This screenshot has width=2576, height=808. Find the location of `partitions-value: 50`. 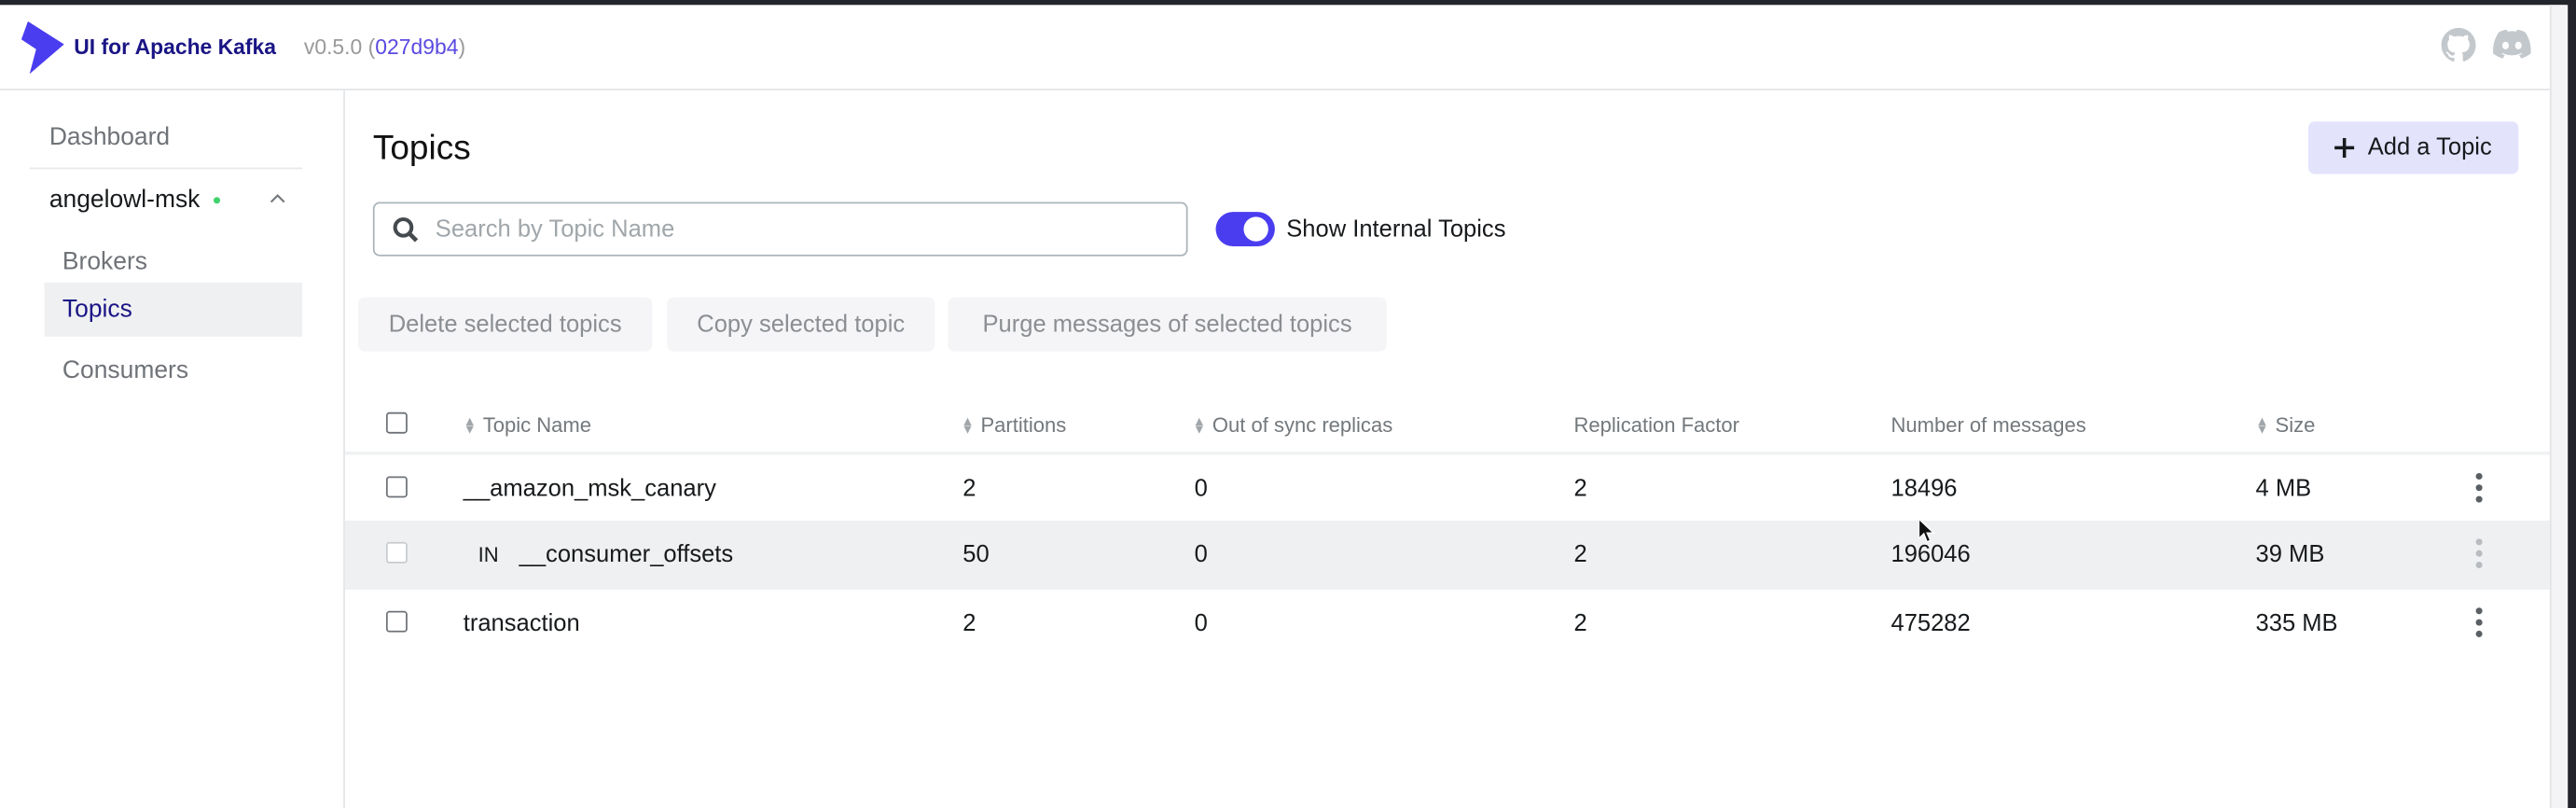

partitions-value: 50 is located at coordinates (976, 555).